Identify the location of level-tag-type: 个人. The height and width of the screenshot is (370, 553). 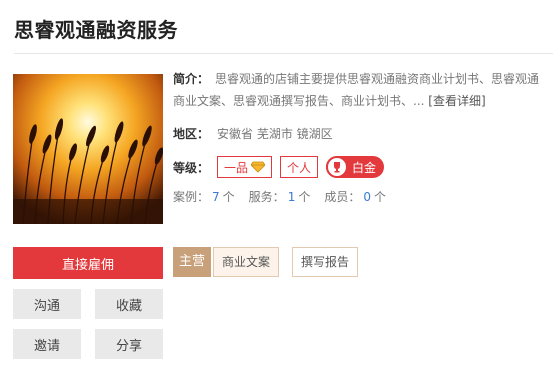
(299, 167).